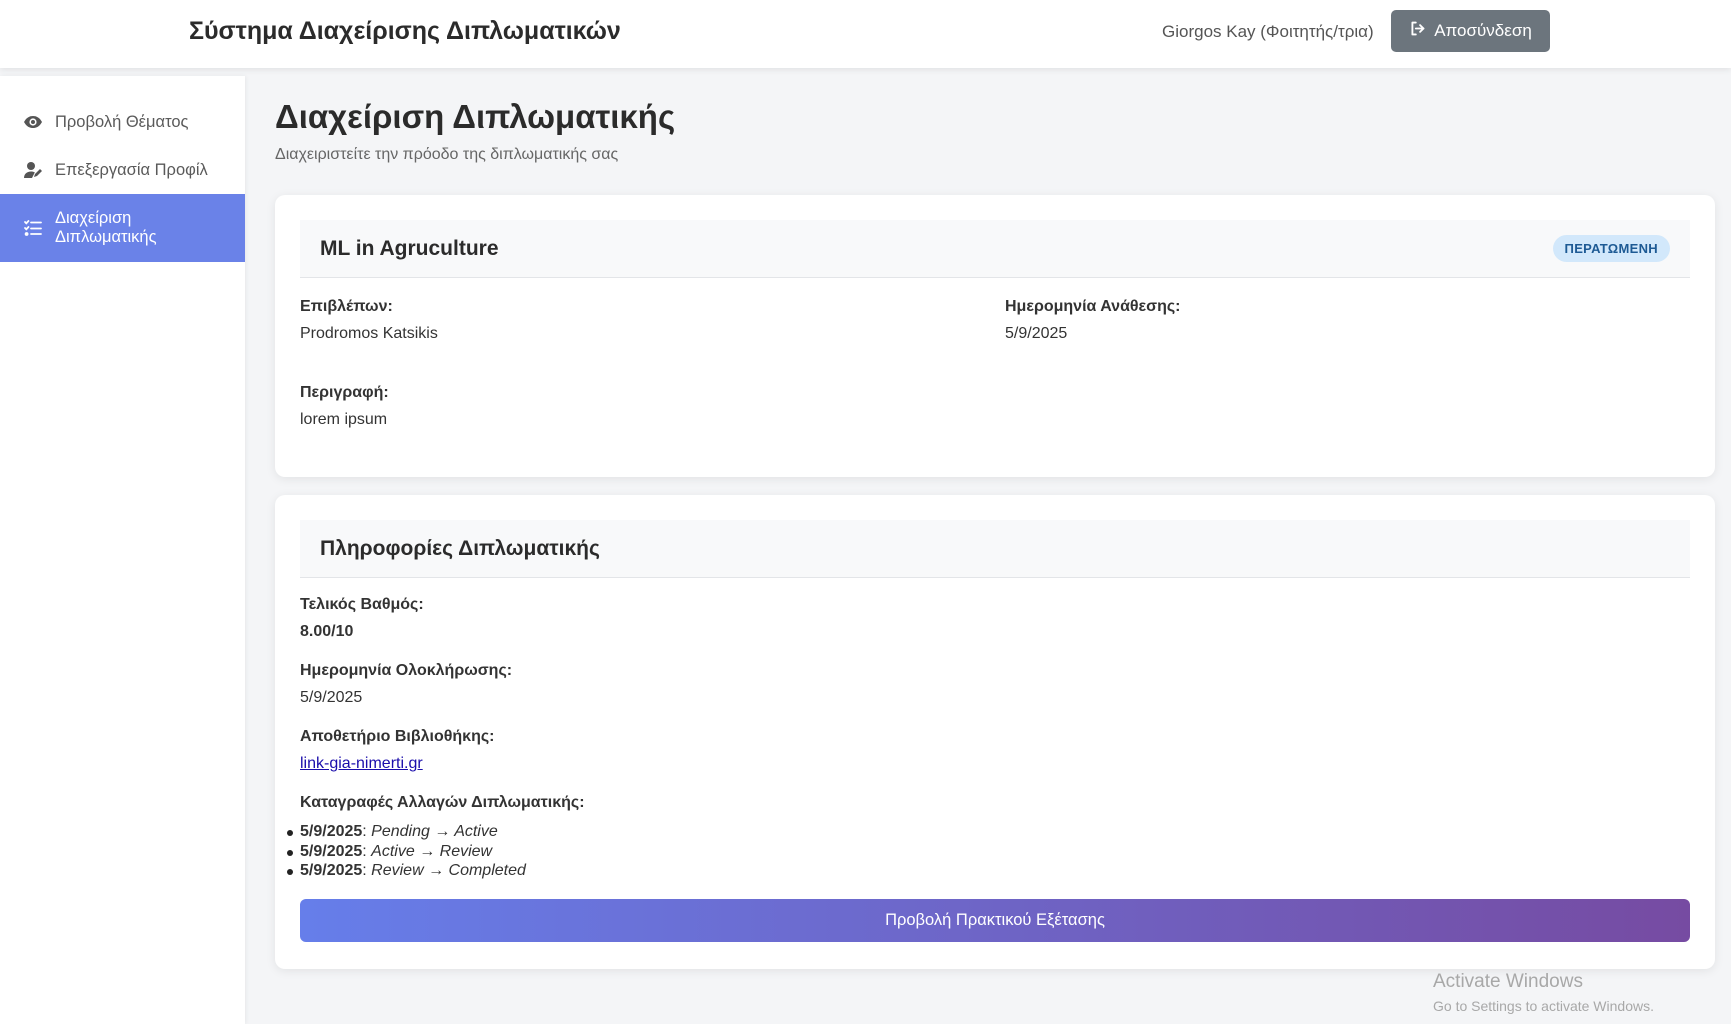 The image size is (1731, 1024). Describe the element at coordinates (362, 604) in the screenshot. I see `grade-label: Τελικός Βαθμός:` at that location.